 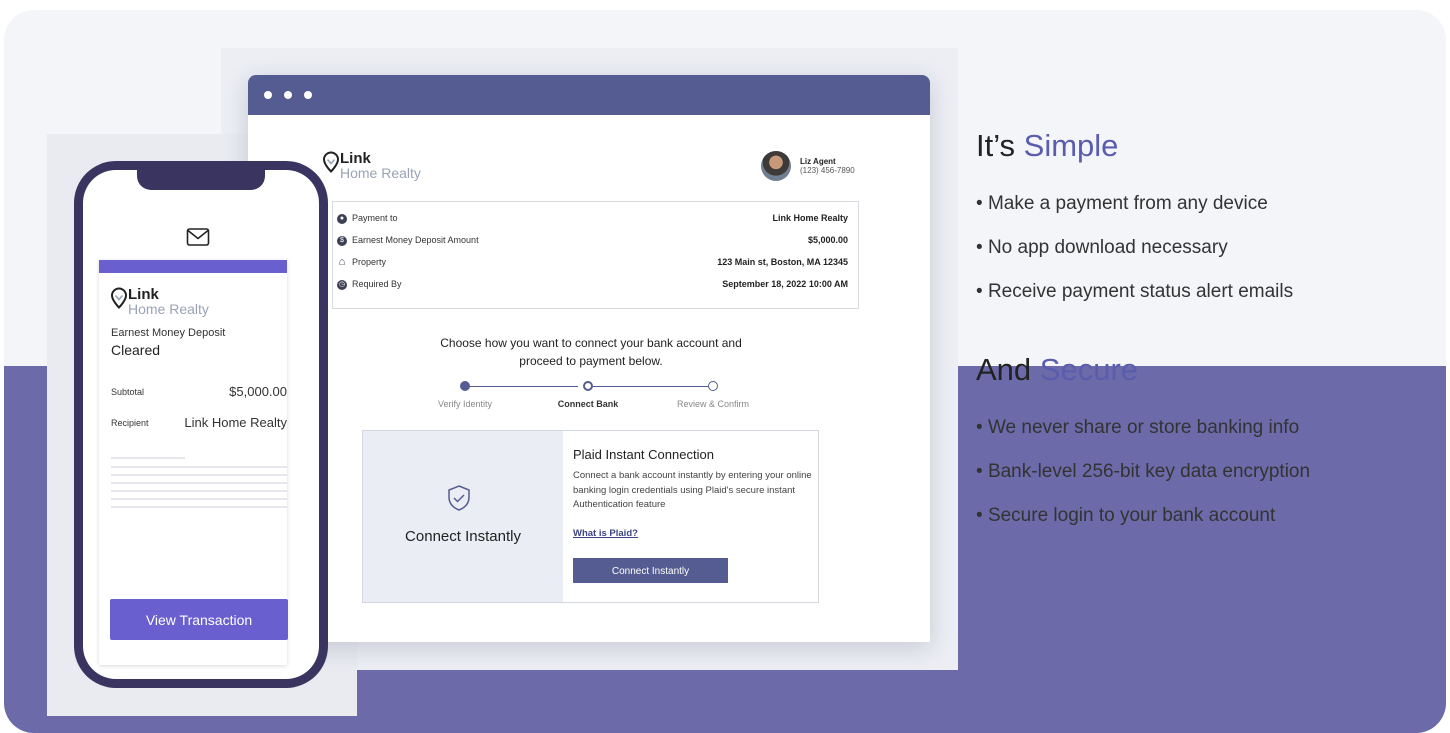 I want to click on envelope-icon, so click(x=198, y=237).